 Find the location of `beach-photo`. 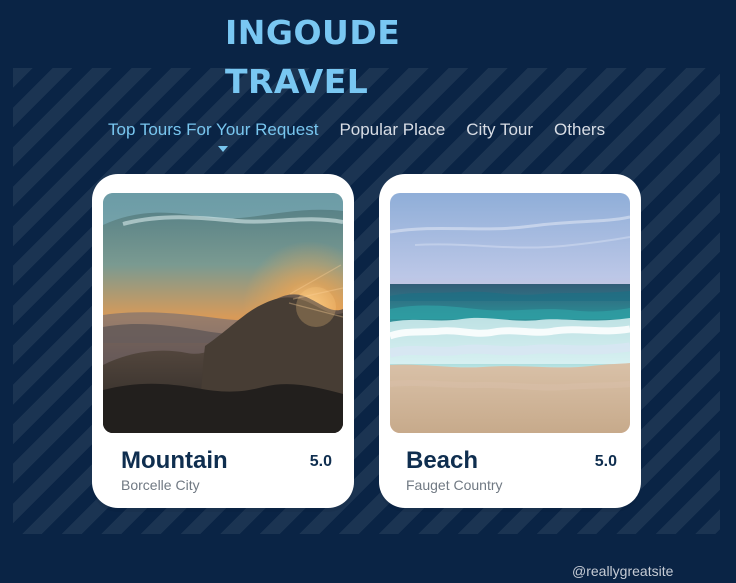

beach-photo is located at coordinates (510, 313).